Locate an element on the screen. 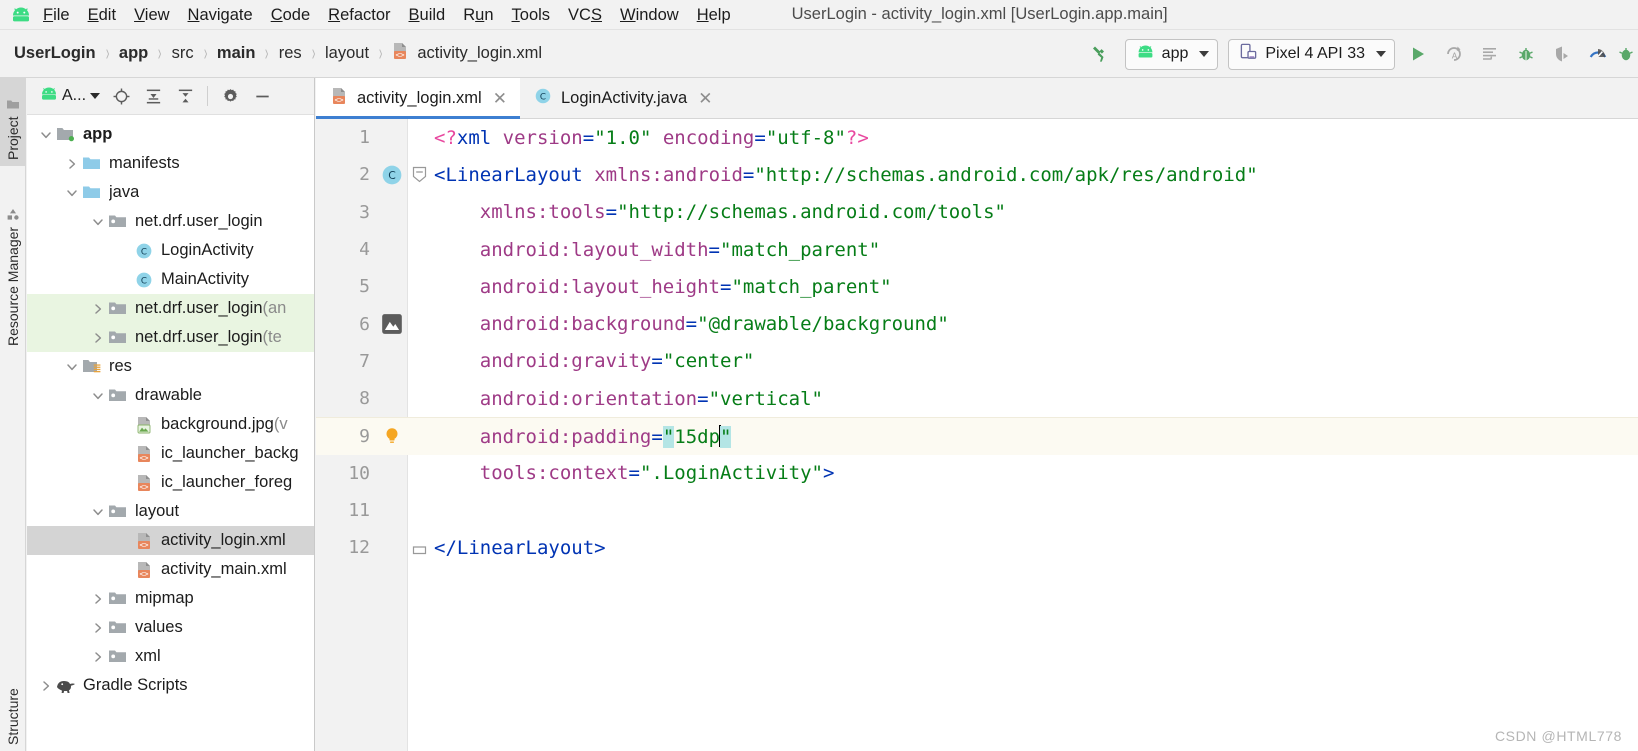 The width and height of the screenshot is (1638, 751). play-triangle-icon is located at coordinates (1418, 54).